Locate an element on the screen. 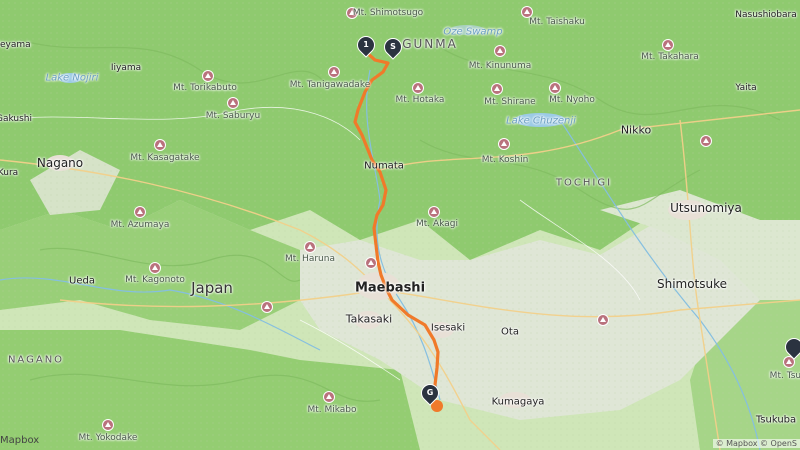 The height and width of the screenshot is (450, 800). city-label-numata: Numata is located at coordinates (384, 166).